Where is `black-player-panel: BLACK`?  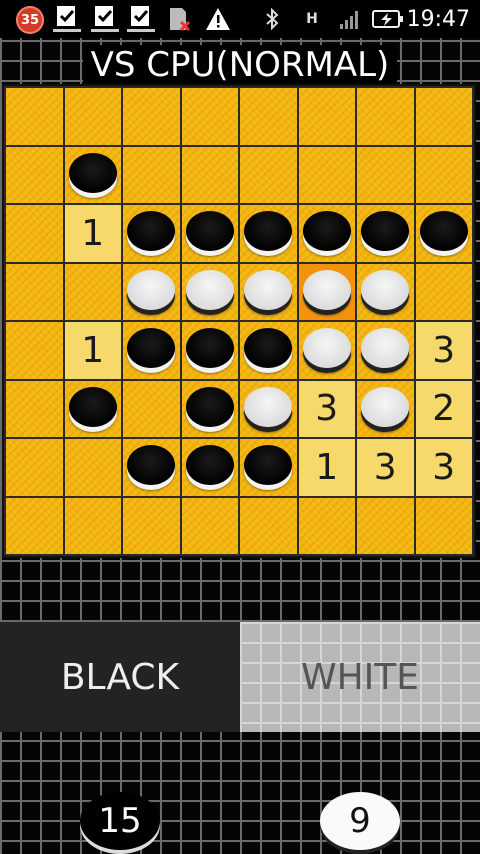
black-player-panel: BLACK is located at coordinates (120, 677).